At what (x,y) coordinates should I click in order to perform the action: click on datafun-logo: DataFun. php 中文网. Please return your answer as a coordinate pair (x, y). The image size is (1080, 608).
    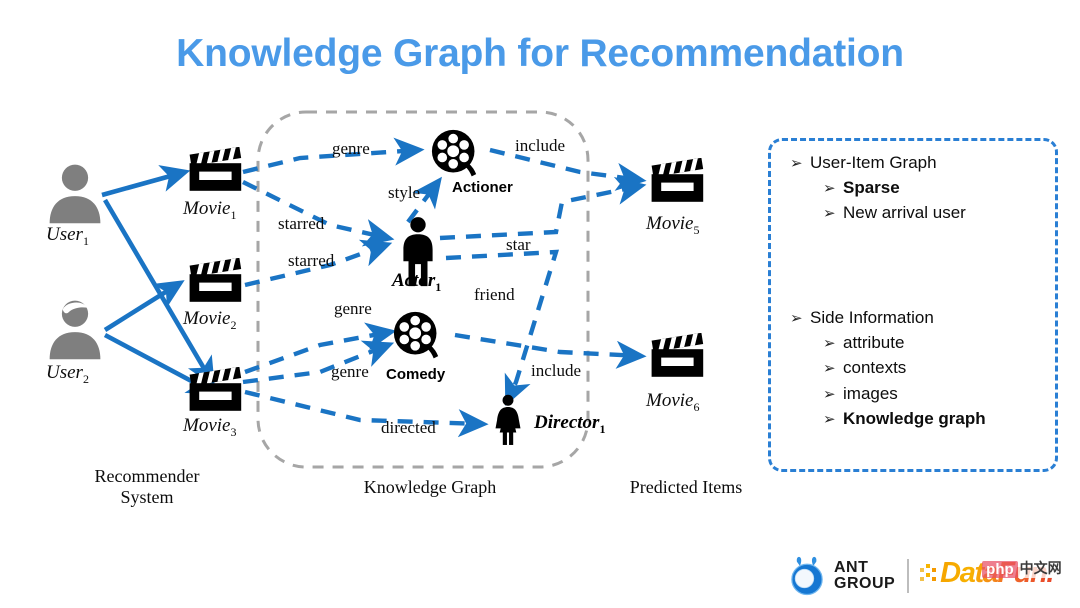
    Looking at the image, I should click on (995, 576).